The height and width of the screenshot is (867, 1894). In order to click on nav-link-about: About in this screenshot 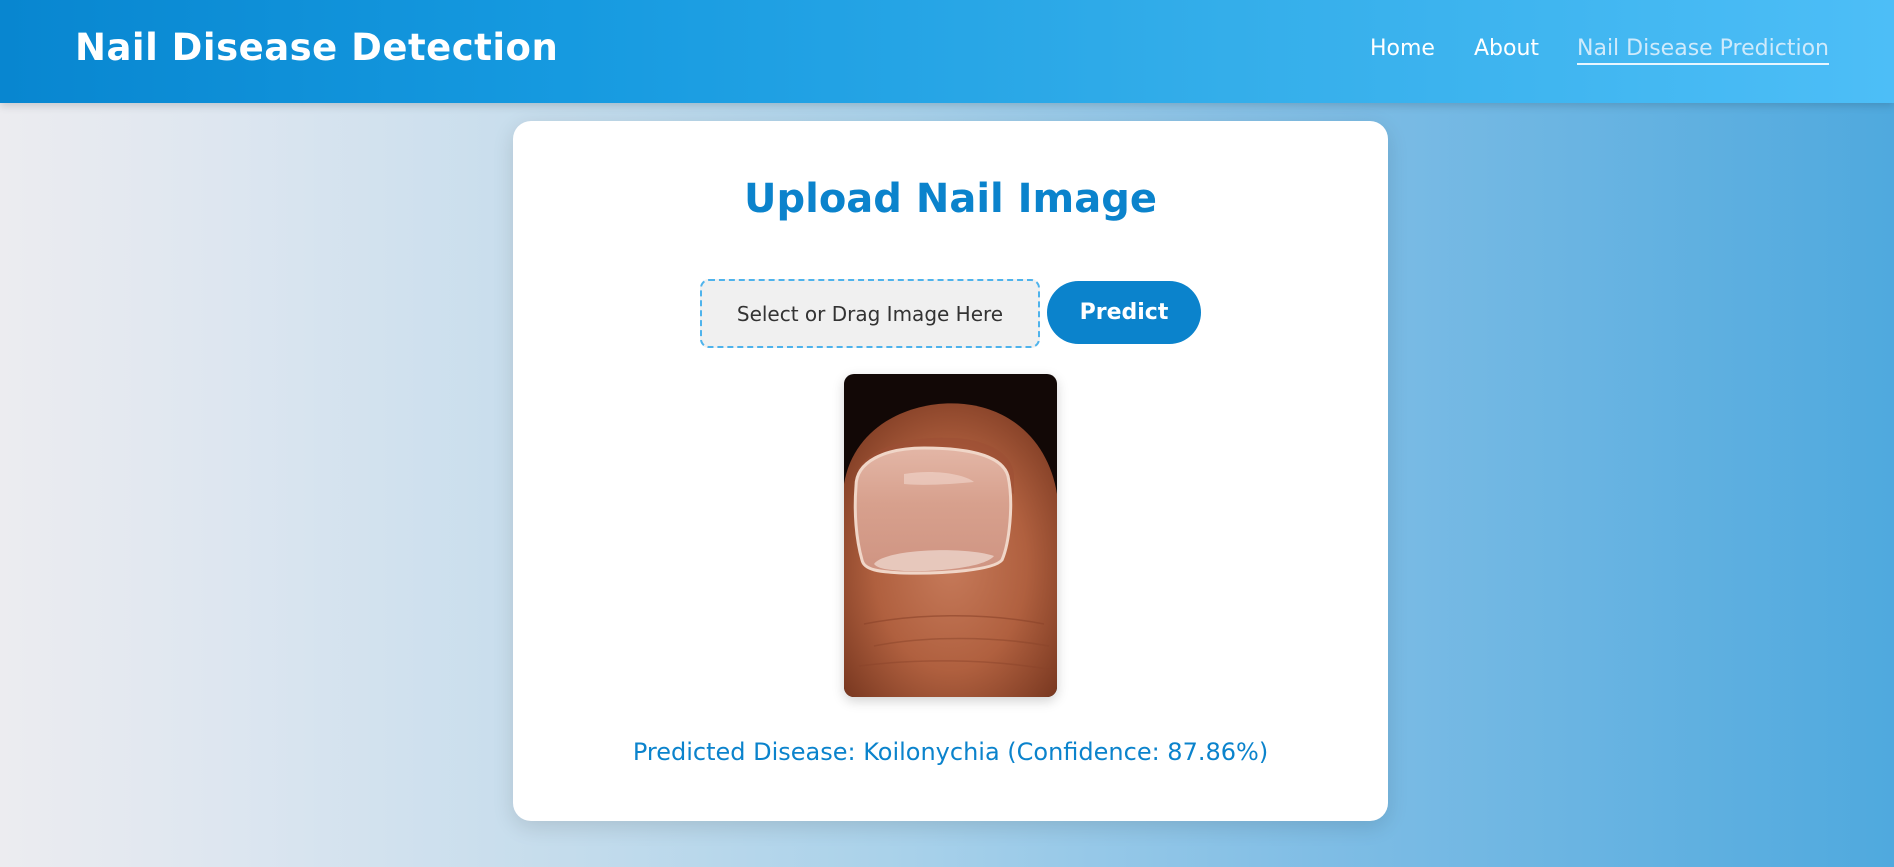, I will do `click(1506, 48)`.